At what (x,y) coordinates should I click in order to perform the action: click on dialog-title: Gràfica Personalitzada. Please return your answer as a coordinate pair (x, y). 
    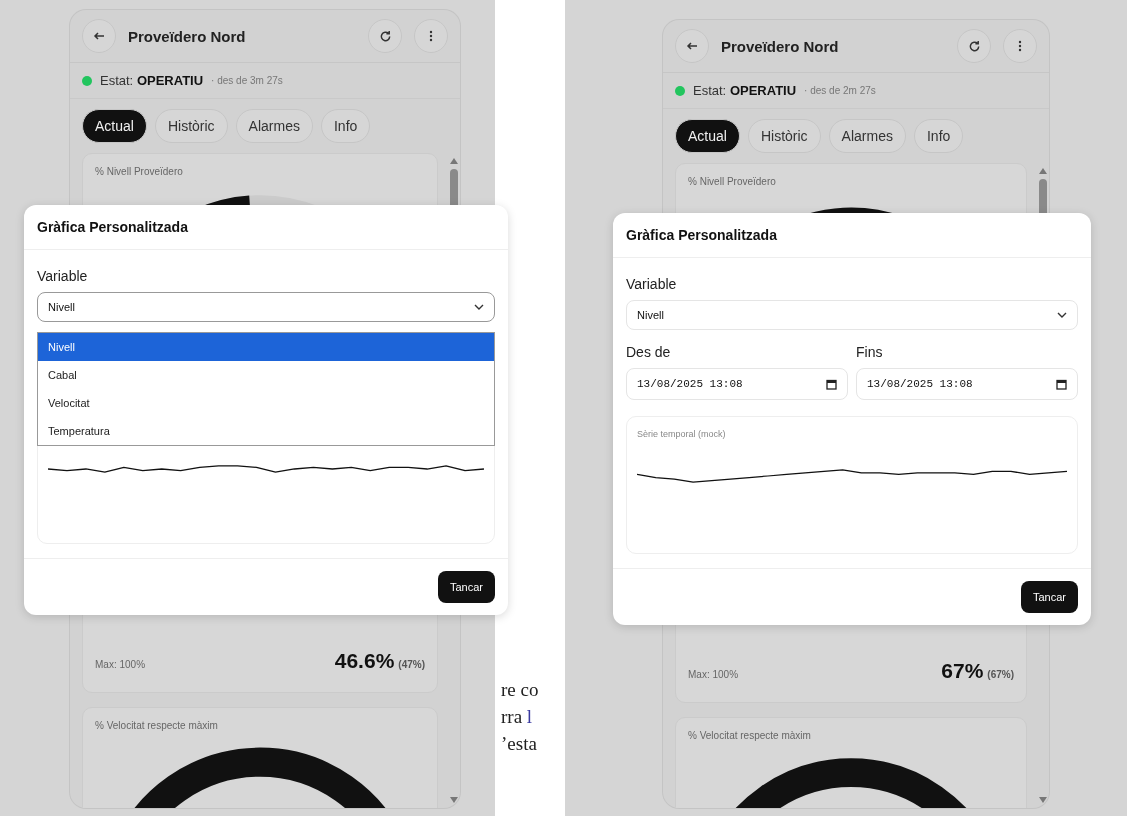
    Looking at the image, I should click on (852, 235).